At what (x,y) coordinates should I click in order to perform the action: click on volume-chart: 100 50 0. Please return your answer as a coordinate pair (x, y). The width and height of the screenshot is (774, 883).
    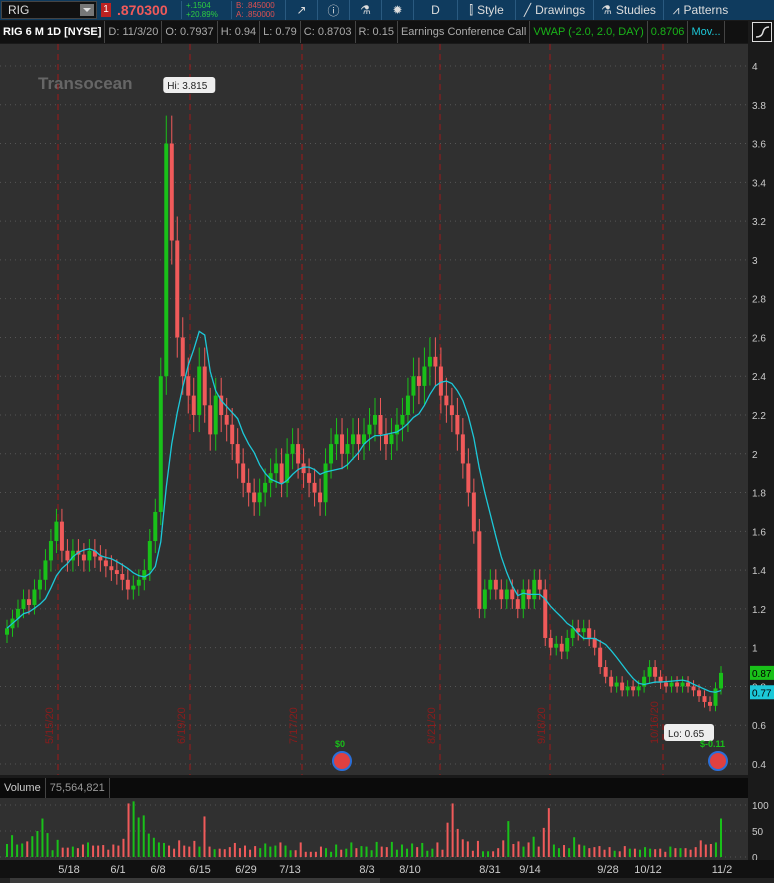
    Looking at the image, I should click on (387, 829).